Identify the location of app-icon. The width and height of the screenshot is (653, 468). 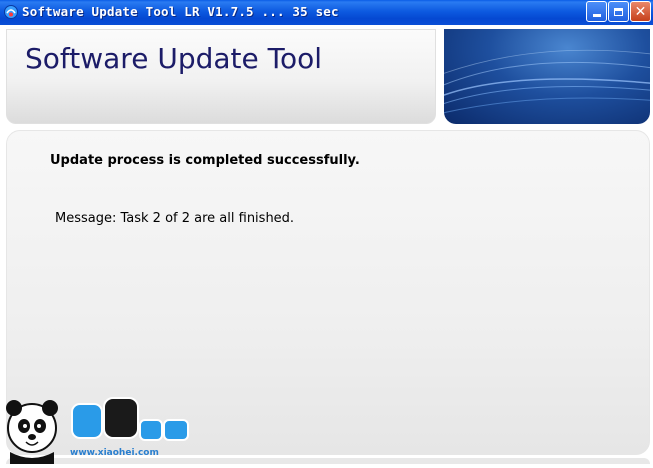
(11, 12).